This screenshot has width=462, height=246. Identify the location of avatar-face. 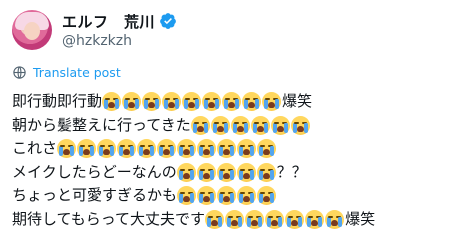
(32, 31).